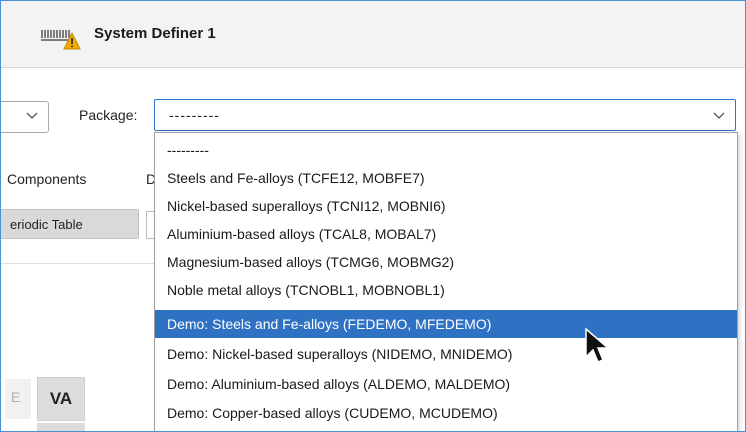 This screenshot has width=746, height=432. I want to click on element-cell-below, so click(61, 427).